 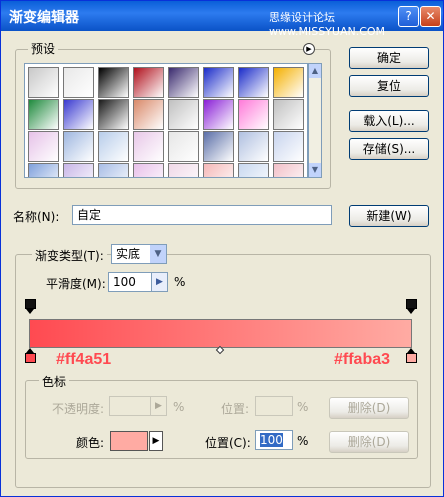 What do you see at coordinates (54, 381) in the screenshot?
I see `stops-group-label: 色标` at bounding box center [54, 381].